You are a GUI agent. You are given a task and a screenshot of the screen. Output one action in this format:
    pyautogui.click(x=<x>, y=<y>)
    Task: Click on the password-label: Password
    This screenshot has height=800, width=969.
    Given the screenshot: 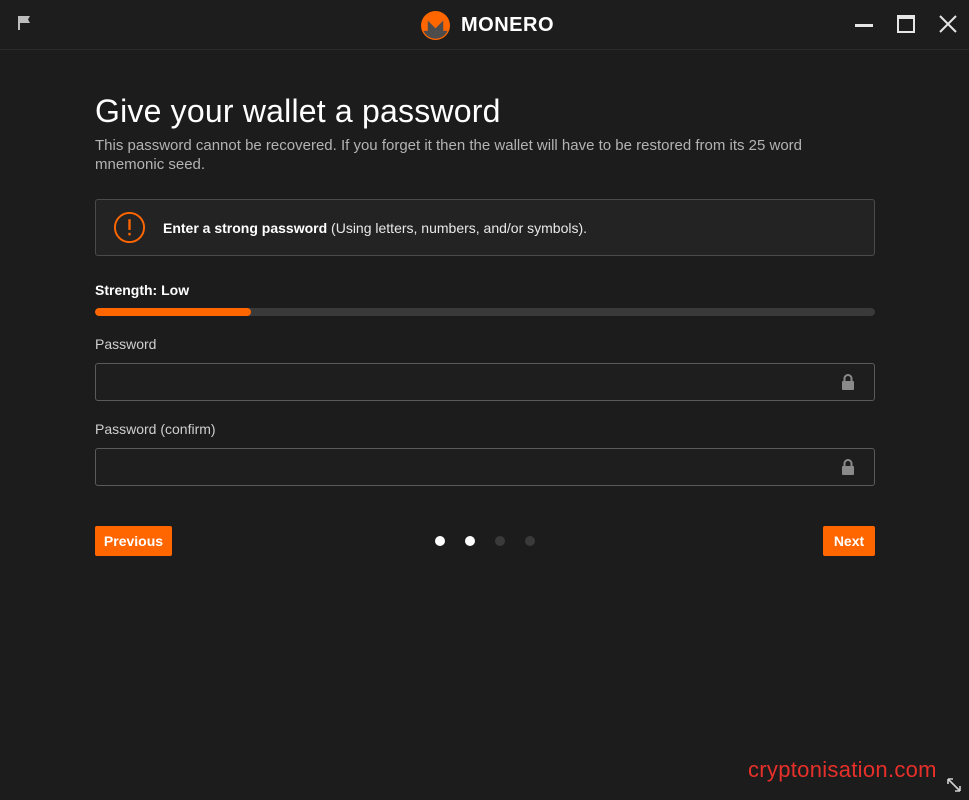 What is the action you would take?
    pyautogui.click(x=126, y=344)
    